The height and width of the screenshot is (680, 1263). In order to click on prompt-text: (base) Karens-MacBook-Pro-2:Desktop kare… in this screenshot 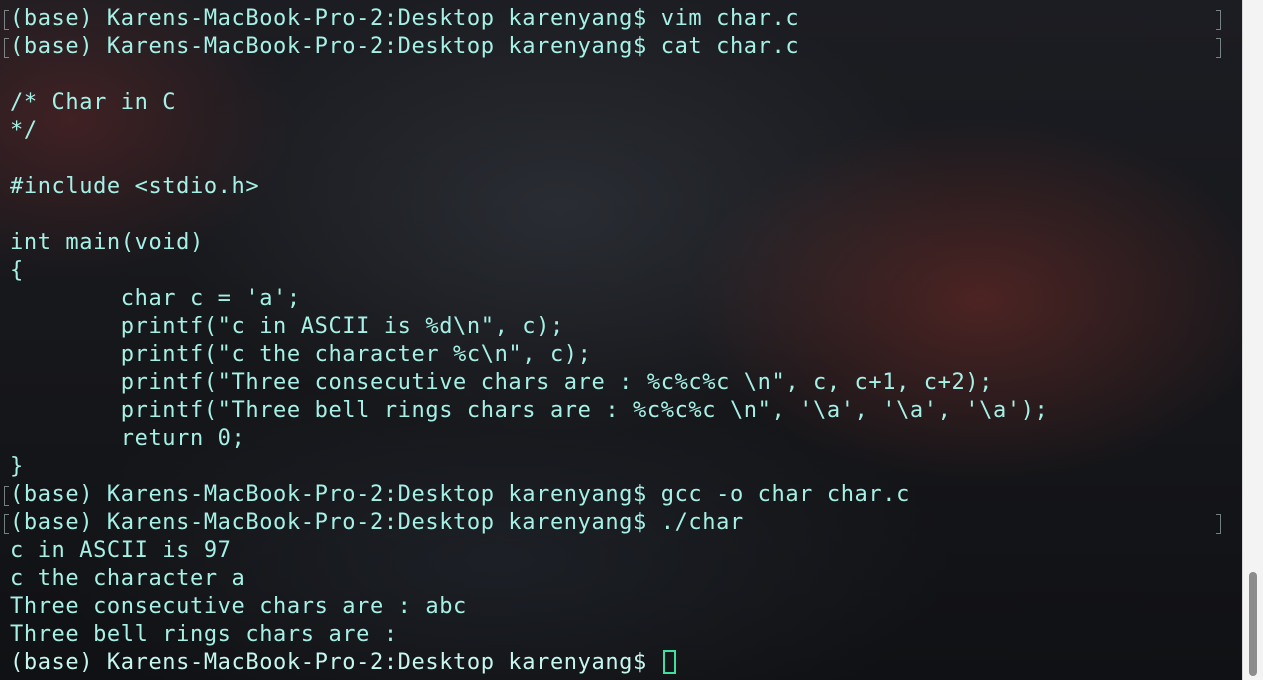, I will do `click(335, 662)`.